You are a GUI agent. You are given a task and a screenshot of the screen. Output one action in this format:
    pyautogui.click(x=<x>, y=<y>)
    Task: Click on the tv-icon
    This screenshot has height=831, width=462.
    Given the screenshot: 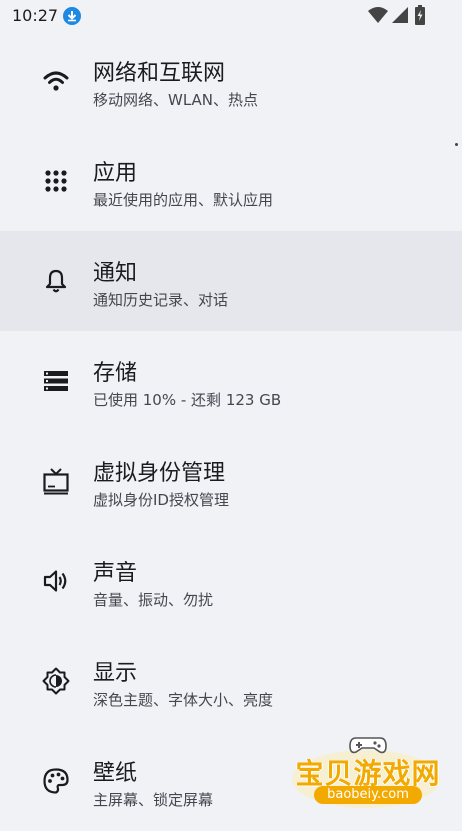 What is the action you would take?
    pyautogui.click(x=56, y=481)
    